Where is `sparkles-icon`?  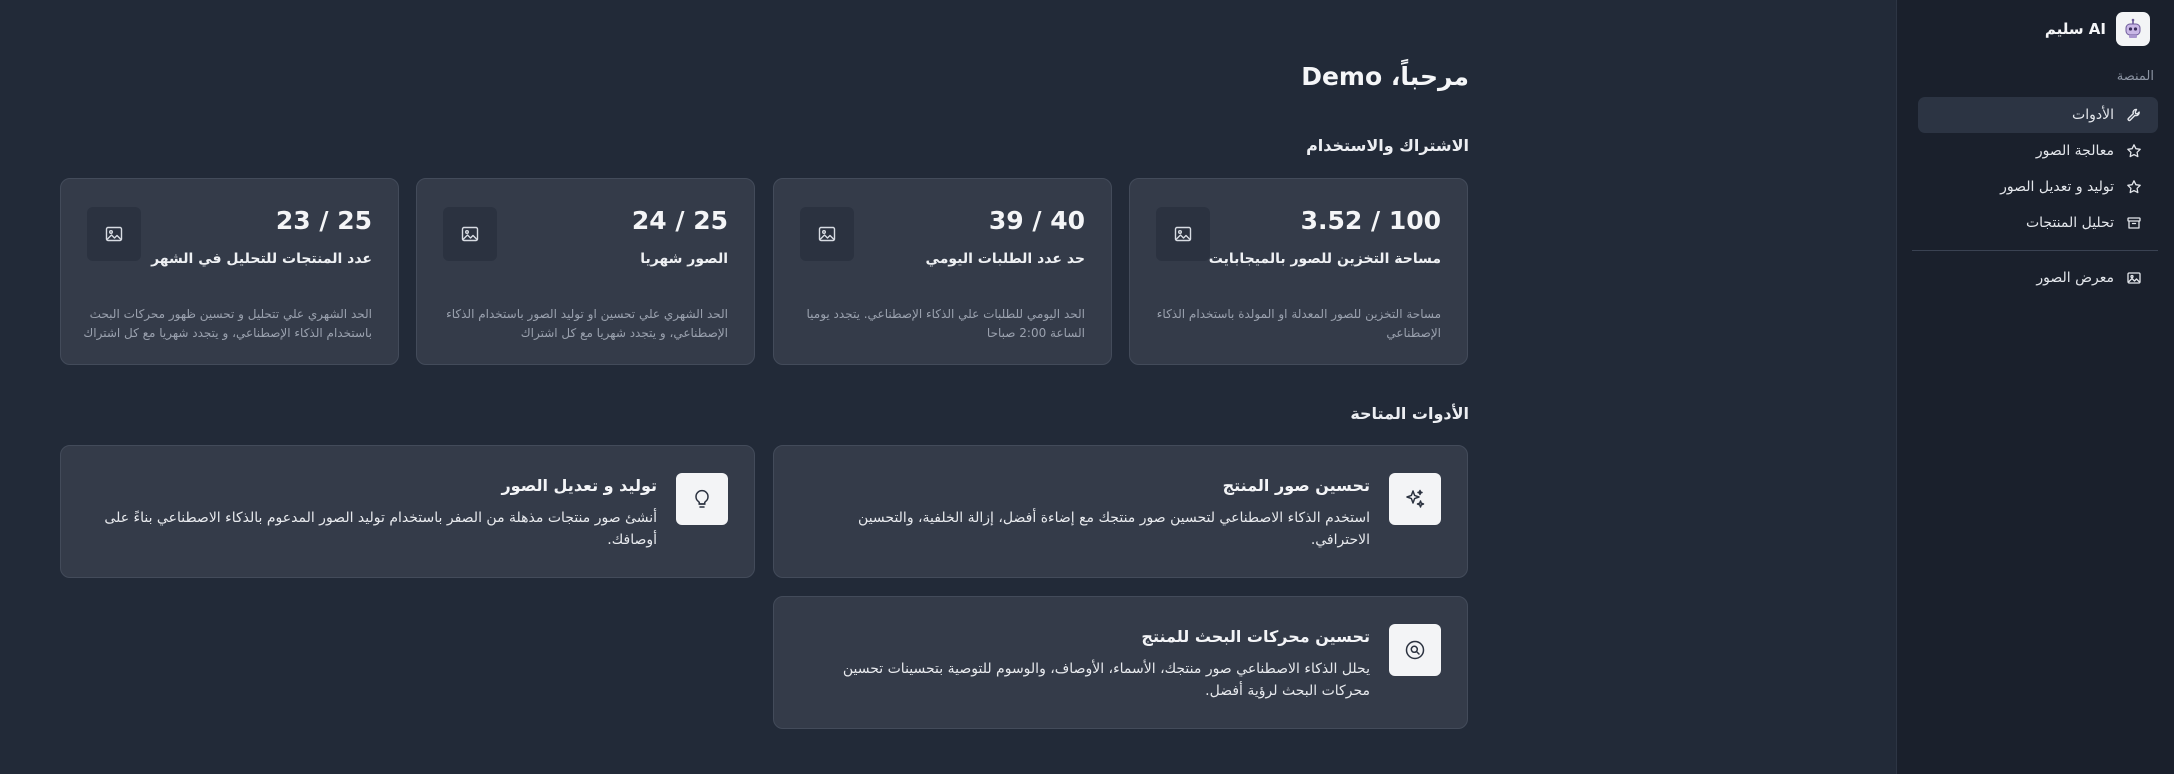
sparkles-icon is located at coordinates (1415, 499).